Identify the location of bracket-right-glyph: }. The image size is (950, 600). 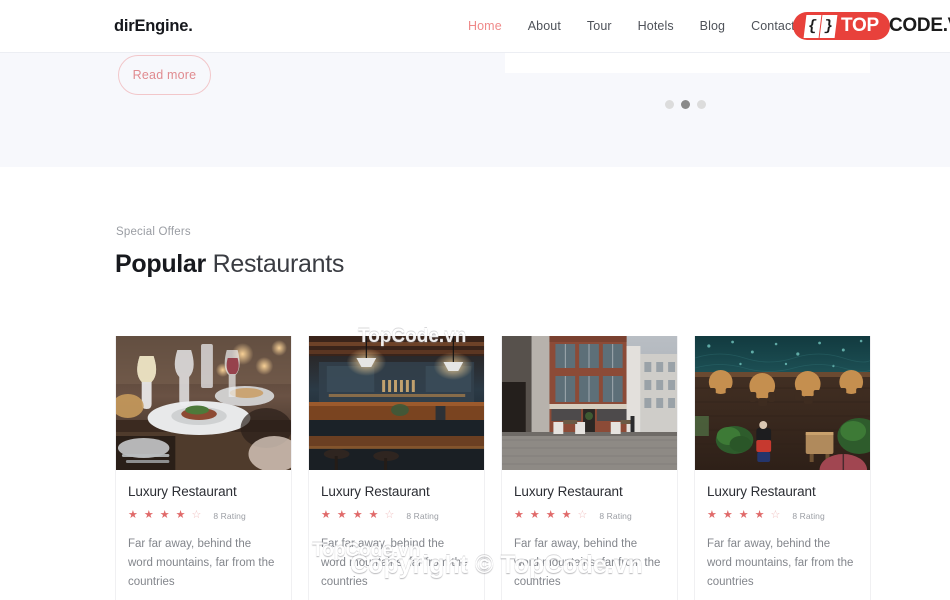
(828, 26).